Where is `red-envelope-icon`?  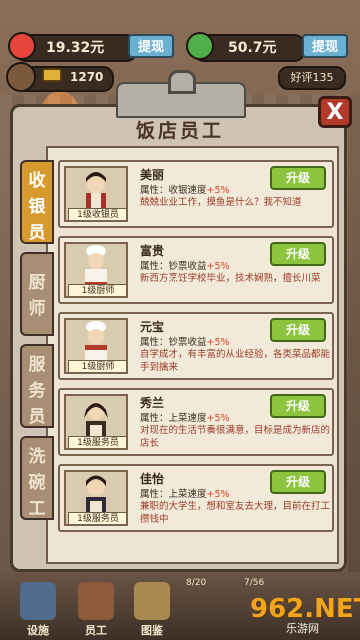 red-envelope-icon is located at coordinates (22, 46).